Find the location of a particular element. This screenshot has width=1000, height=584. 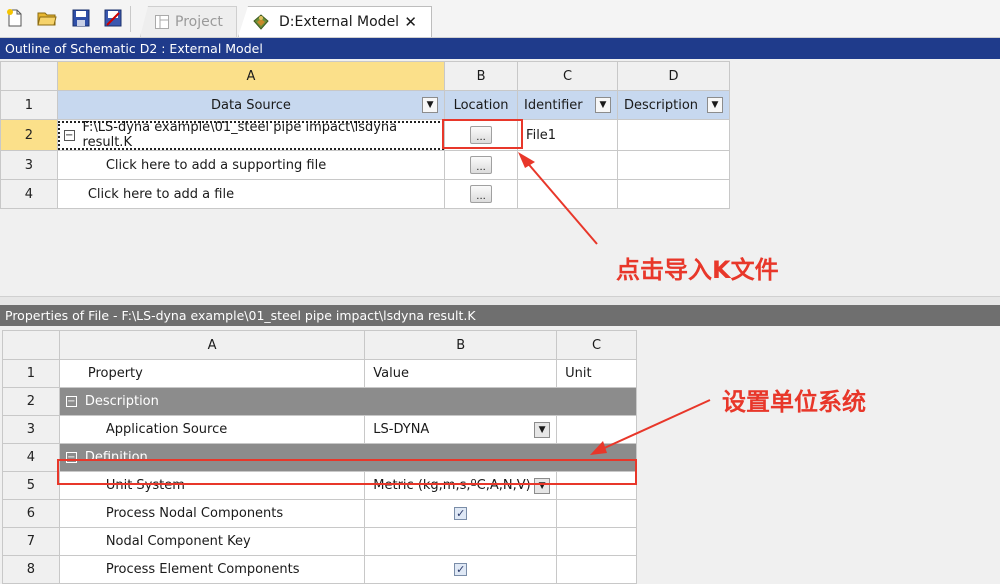

location-header-label: Location is located at coordinates (481, 105).